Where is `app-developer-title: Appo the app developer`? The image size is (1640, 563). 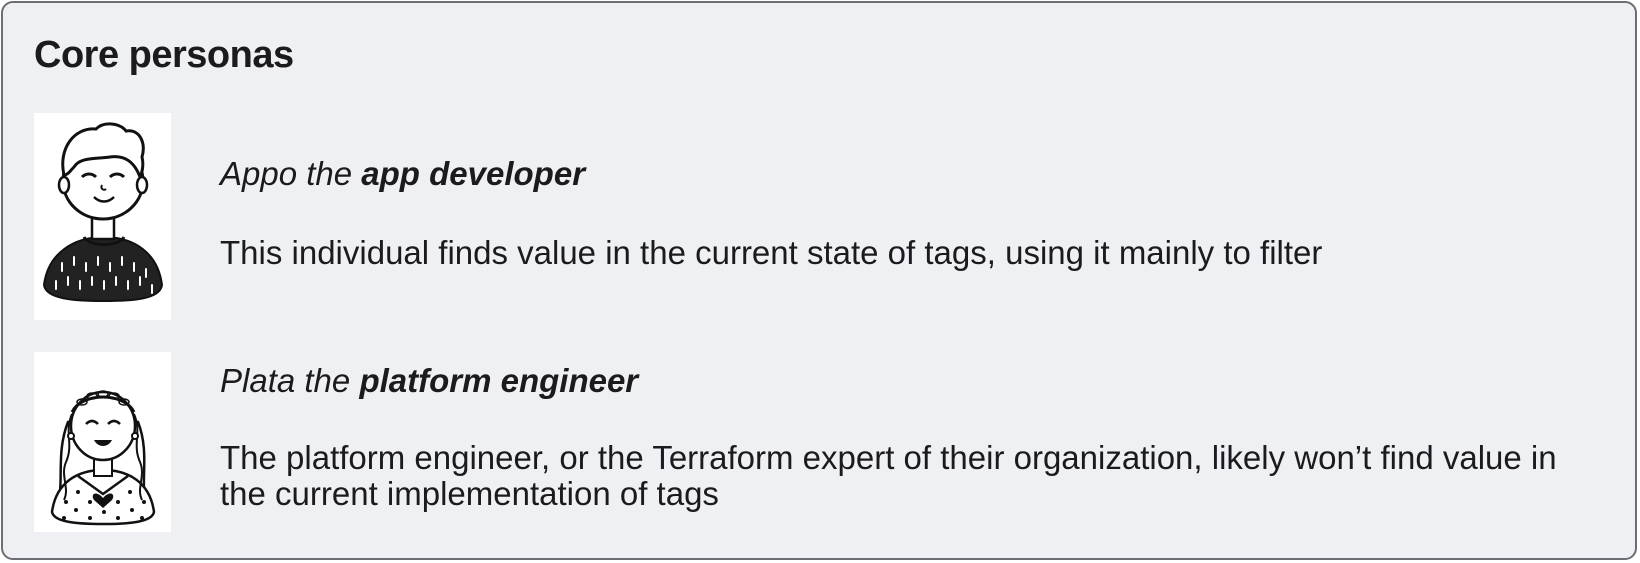 app-developer-title: Appo the app developer is located at coordinates (402, 174).